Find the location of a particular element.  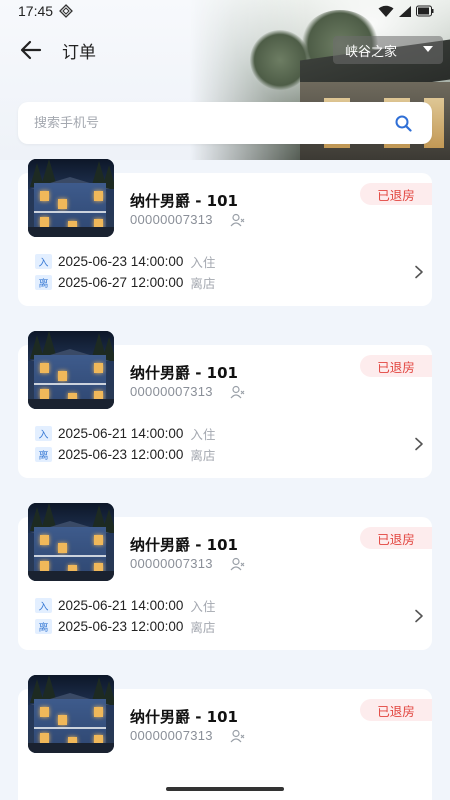

page-title: 订单 is located at coordinates (79, 53).